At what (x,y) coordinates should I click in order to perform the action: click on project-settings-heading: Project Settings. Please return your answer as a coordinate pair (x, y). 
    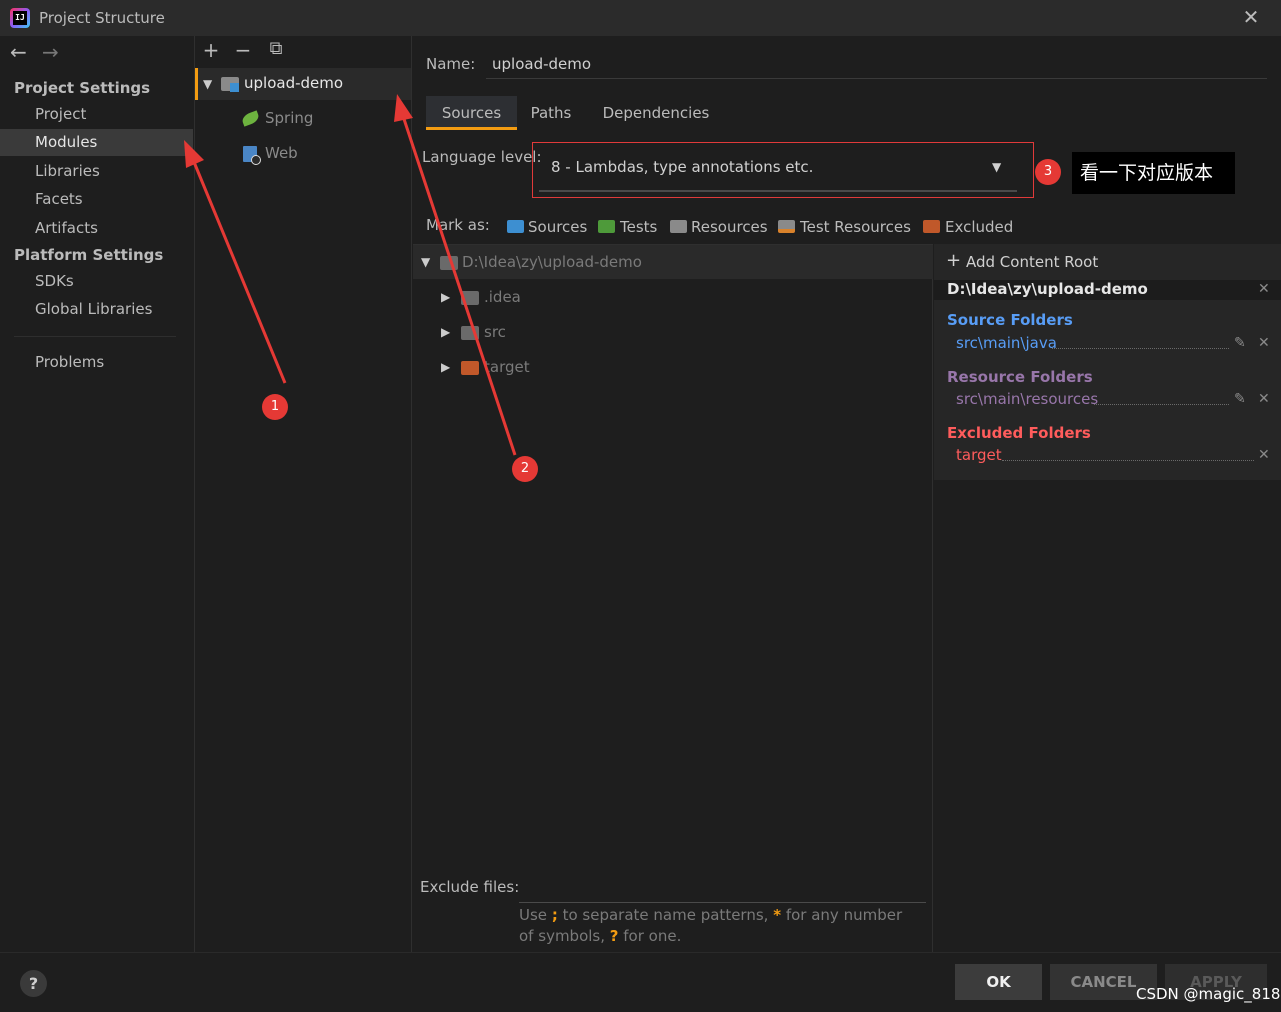
    Looking at the image, I should click on (82, 88).